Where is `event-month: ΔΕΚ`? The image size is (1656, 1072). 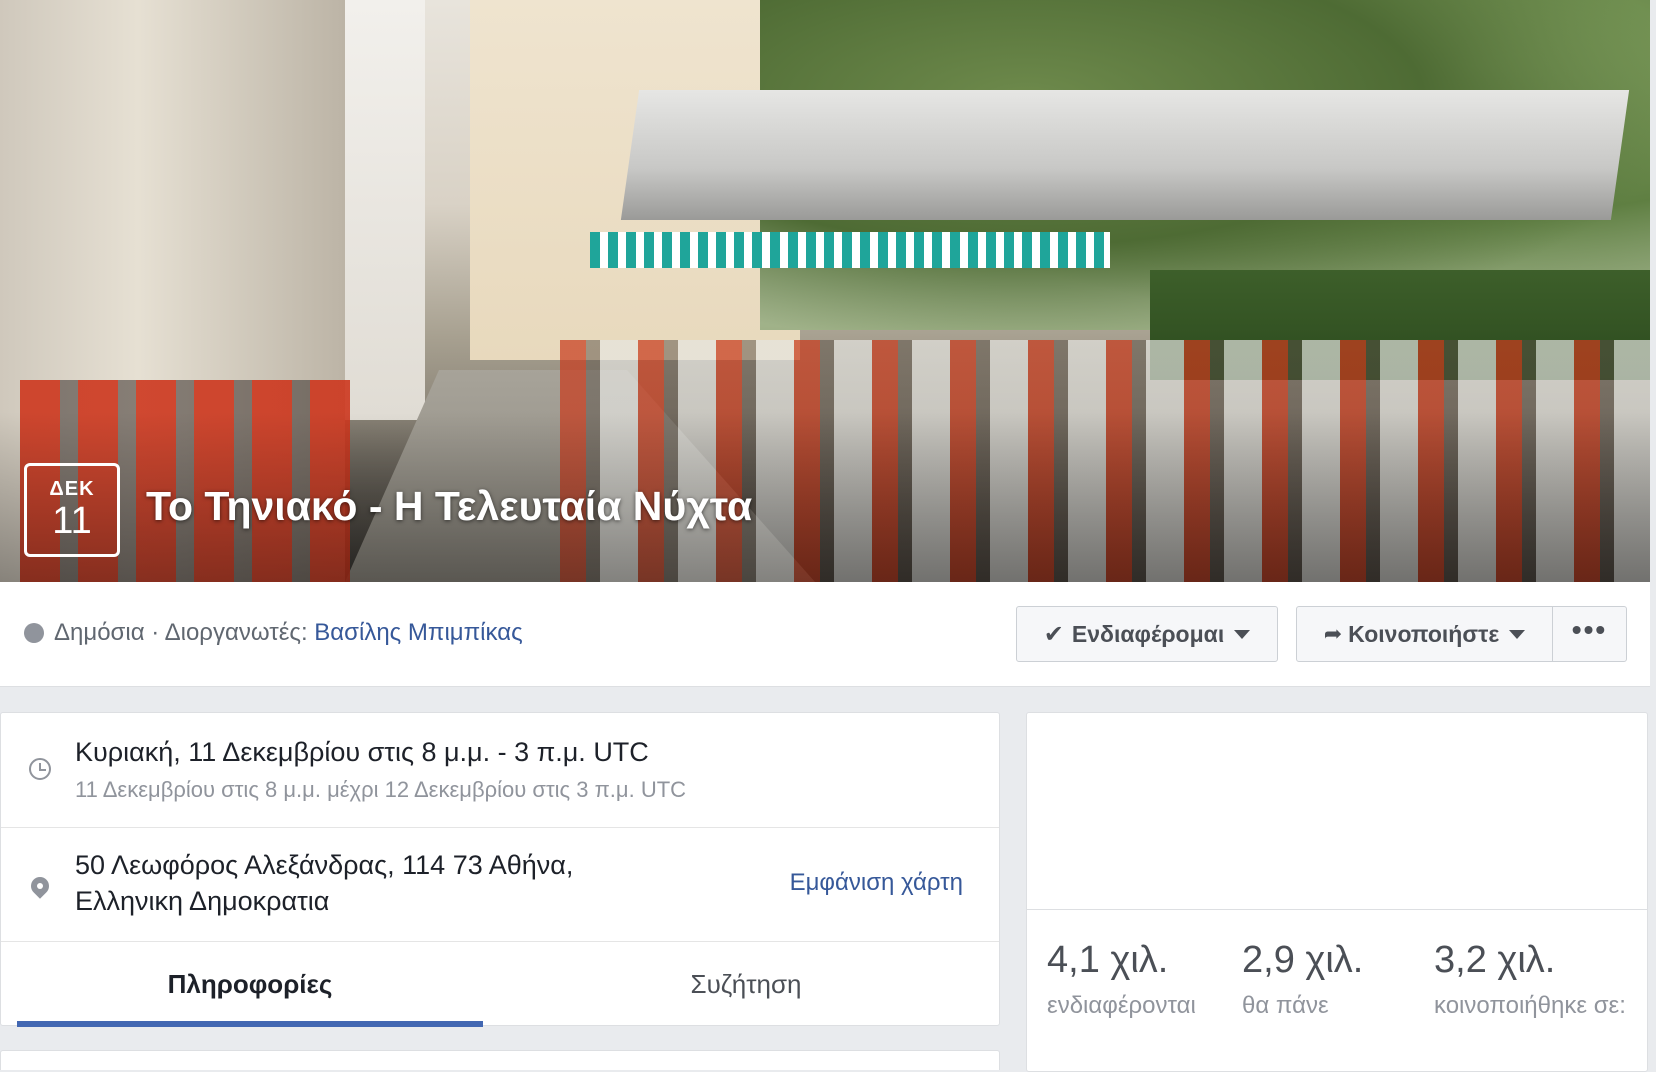 event-month: ΔΕΚ is located at coordinates (72, 489).